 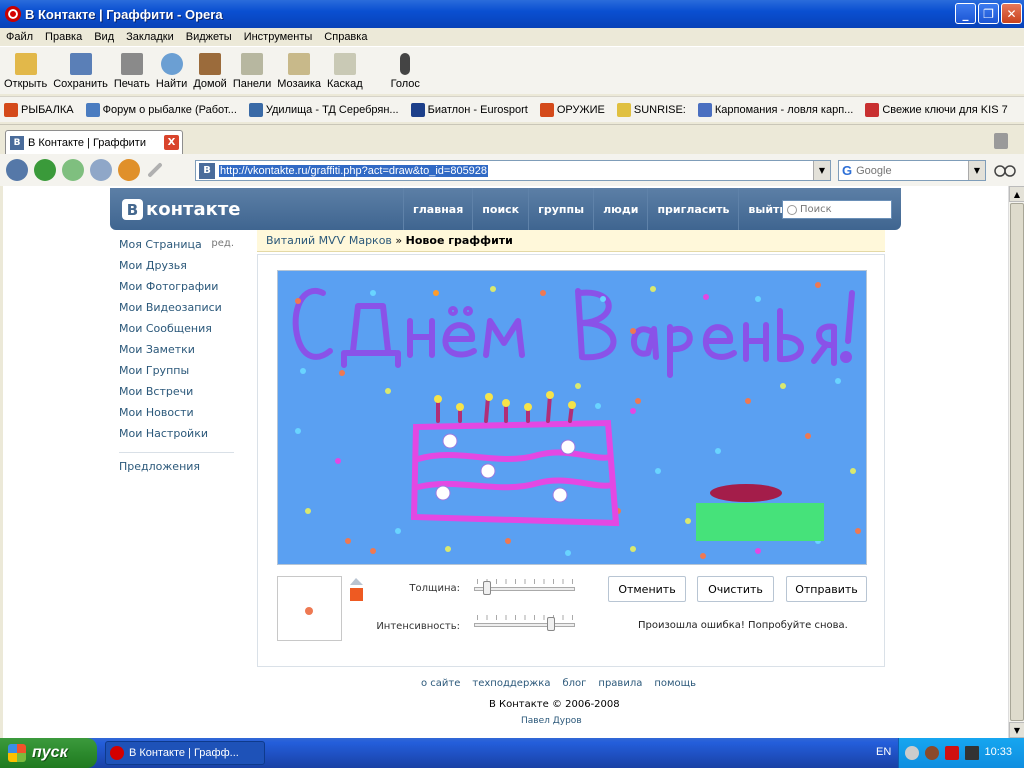 I want to click on menu-tools: Инструменты, so click(x=278, y=37).